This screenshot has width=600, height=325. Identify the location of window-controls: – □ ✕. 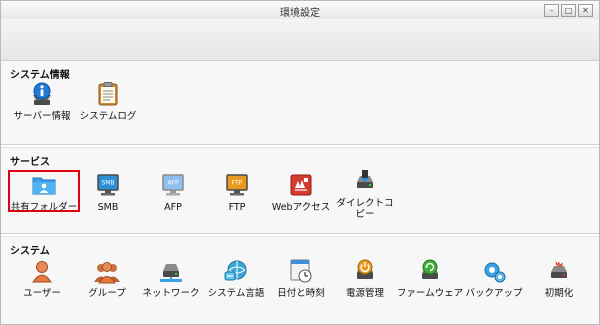
(568, 10).